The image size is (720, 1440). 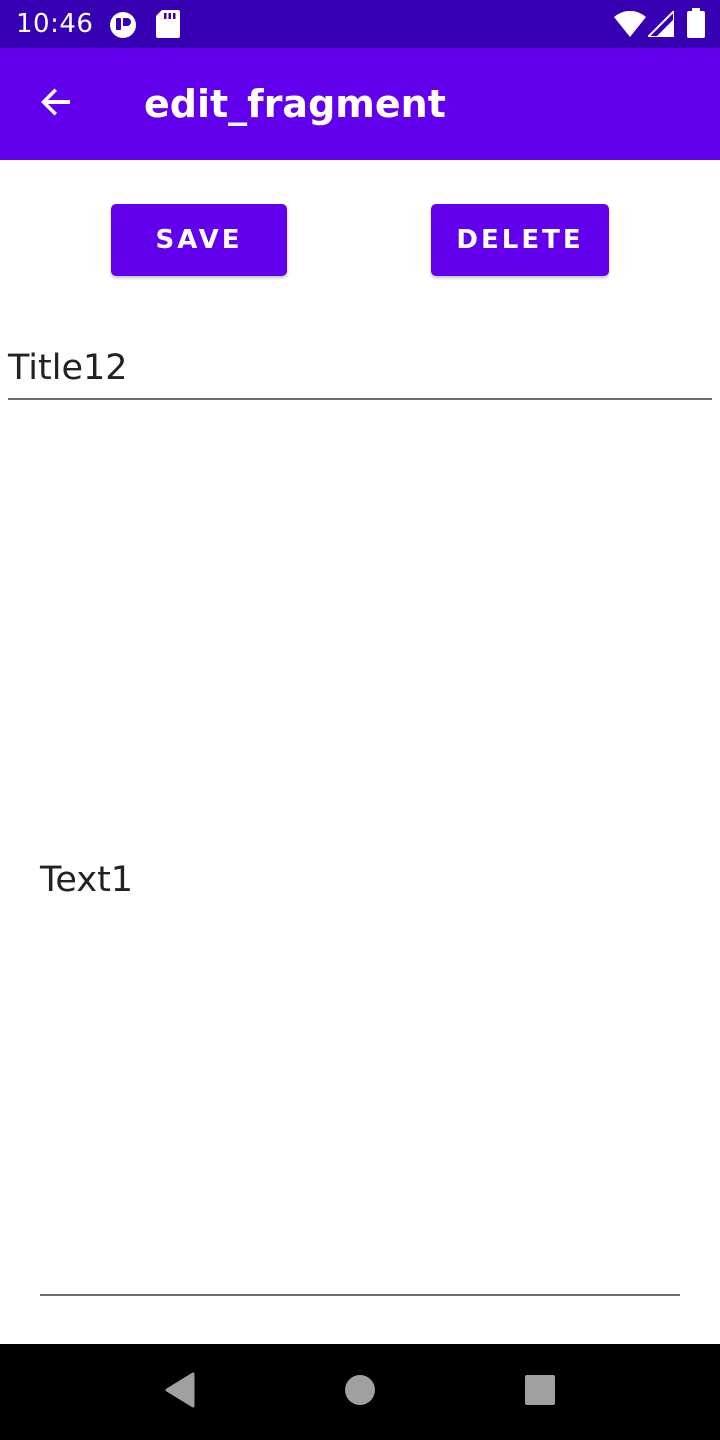 I want to click on nav-recents-icon, so click(x=540, y=1392).